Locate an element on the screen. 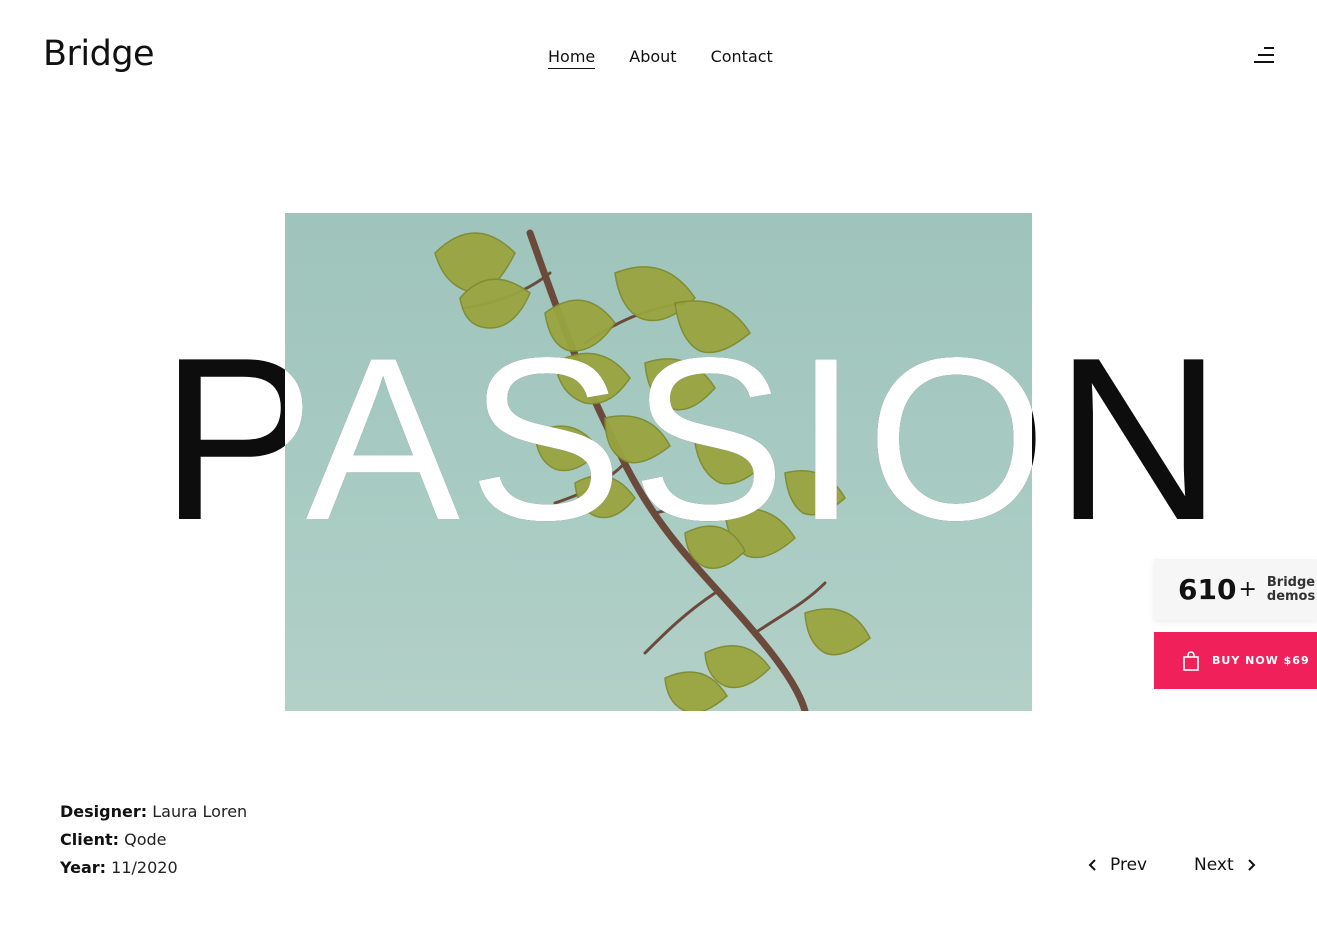 The image size is (1317, 932). designer-label: Designer: is located at coordinates (104, 811).